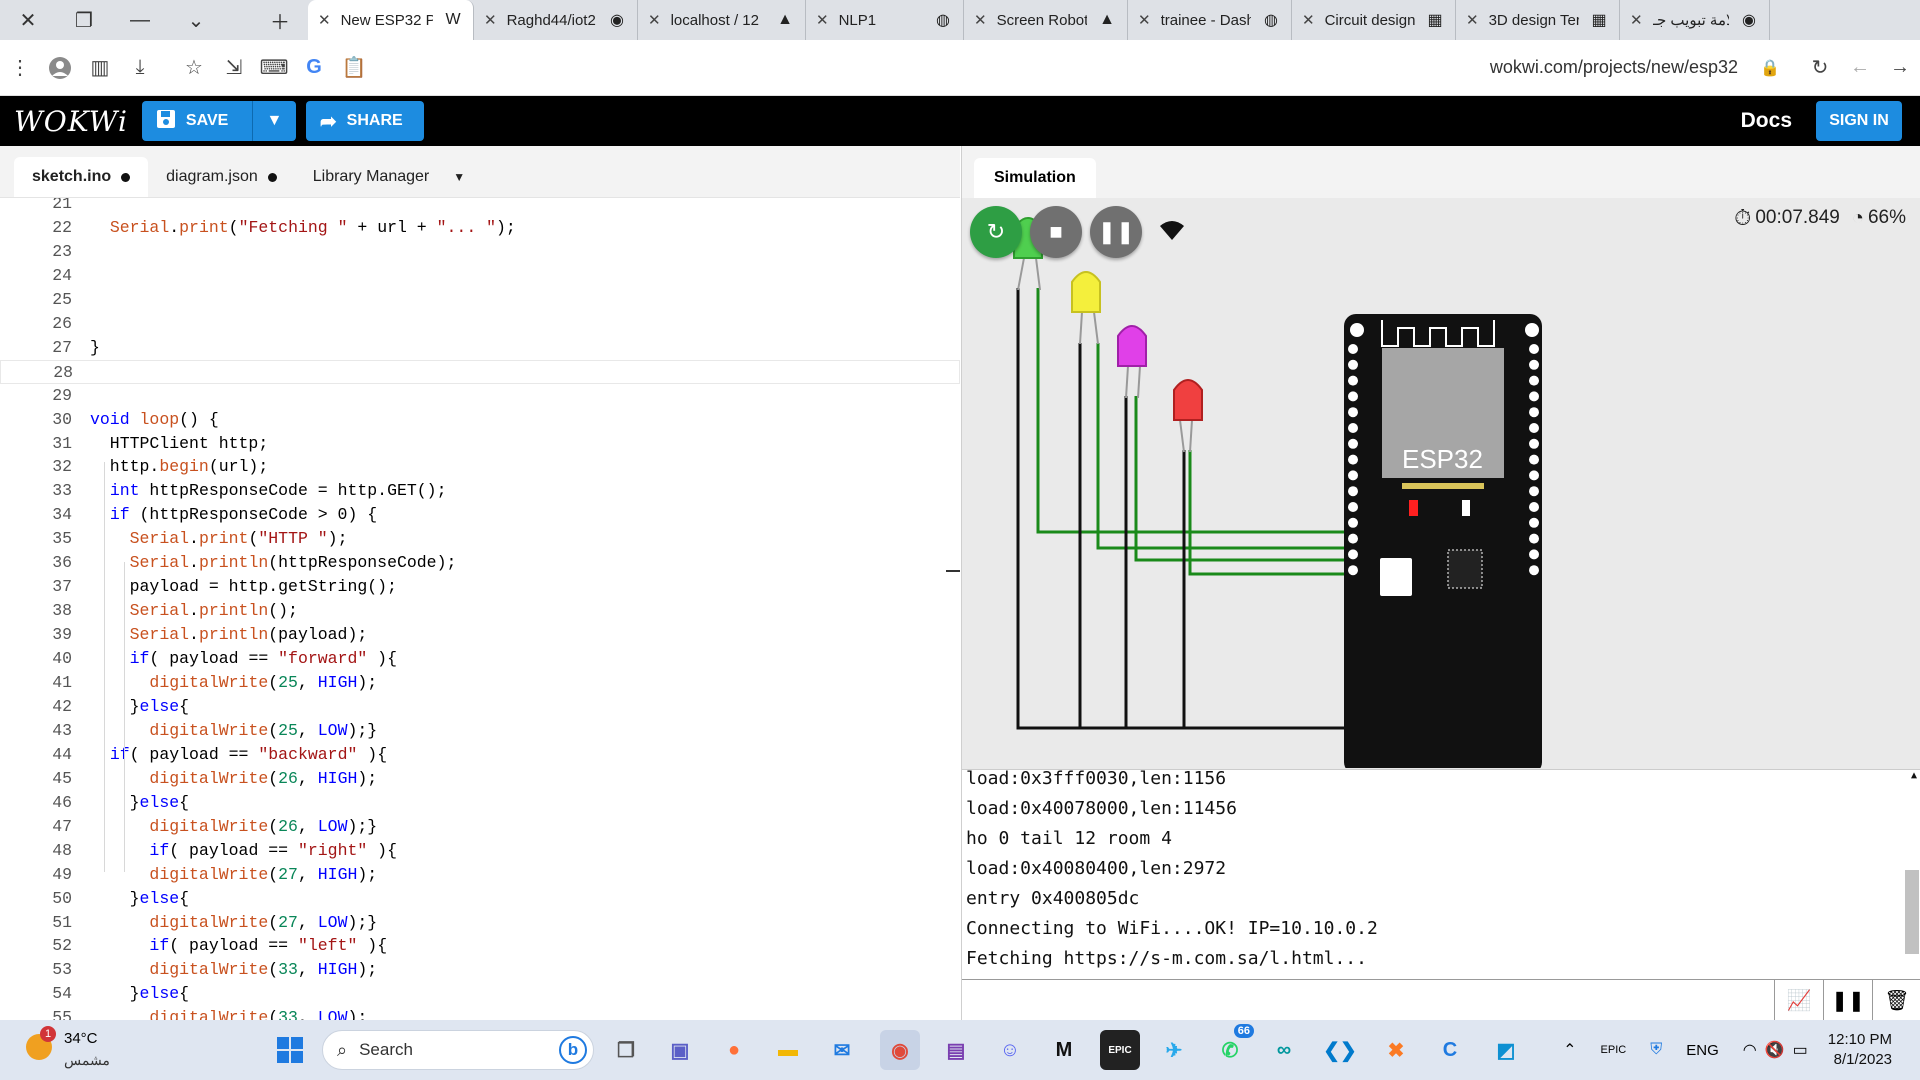 Image resolution: width=1920 pixels, height=1080 pixels. Describe the element at coordinates (1064, 1050) in the screenshot. I see `mw-app-icon: M` at that location.